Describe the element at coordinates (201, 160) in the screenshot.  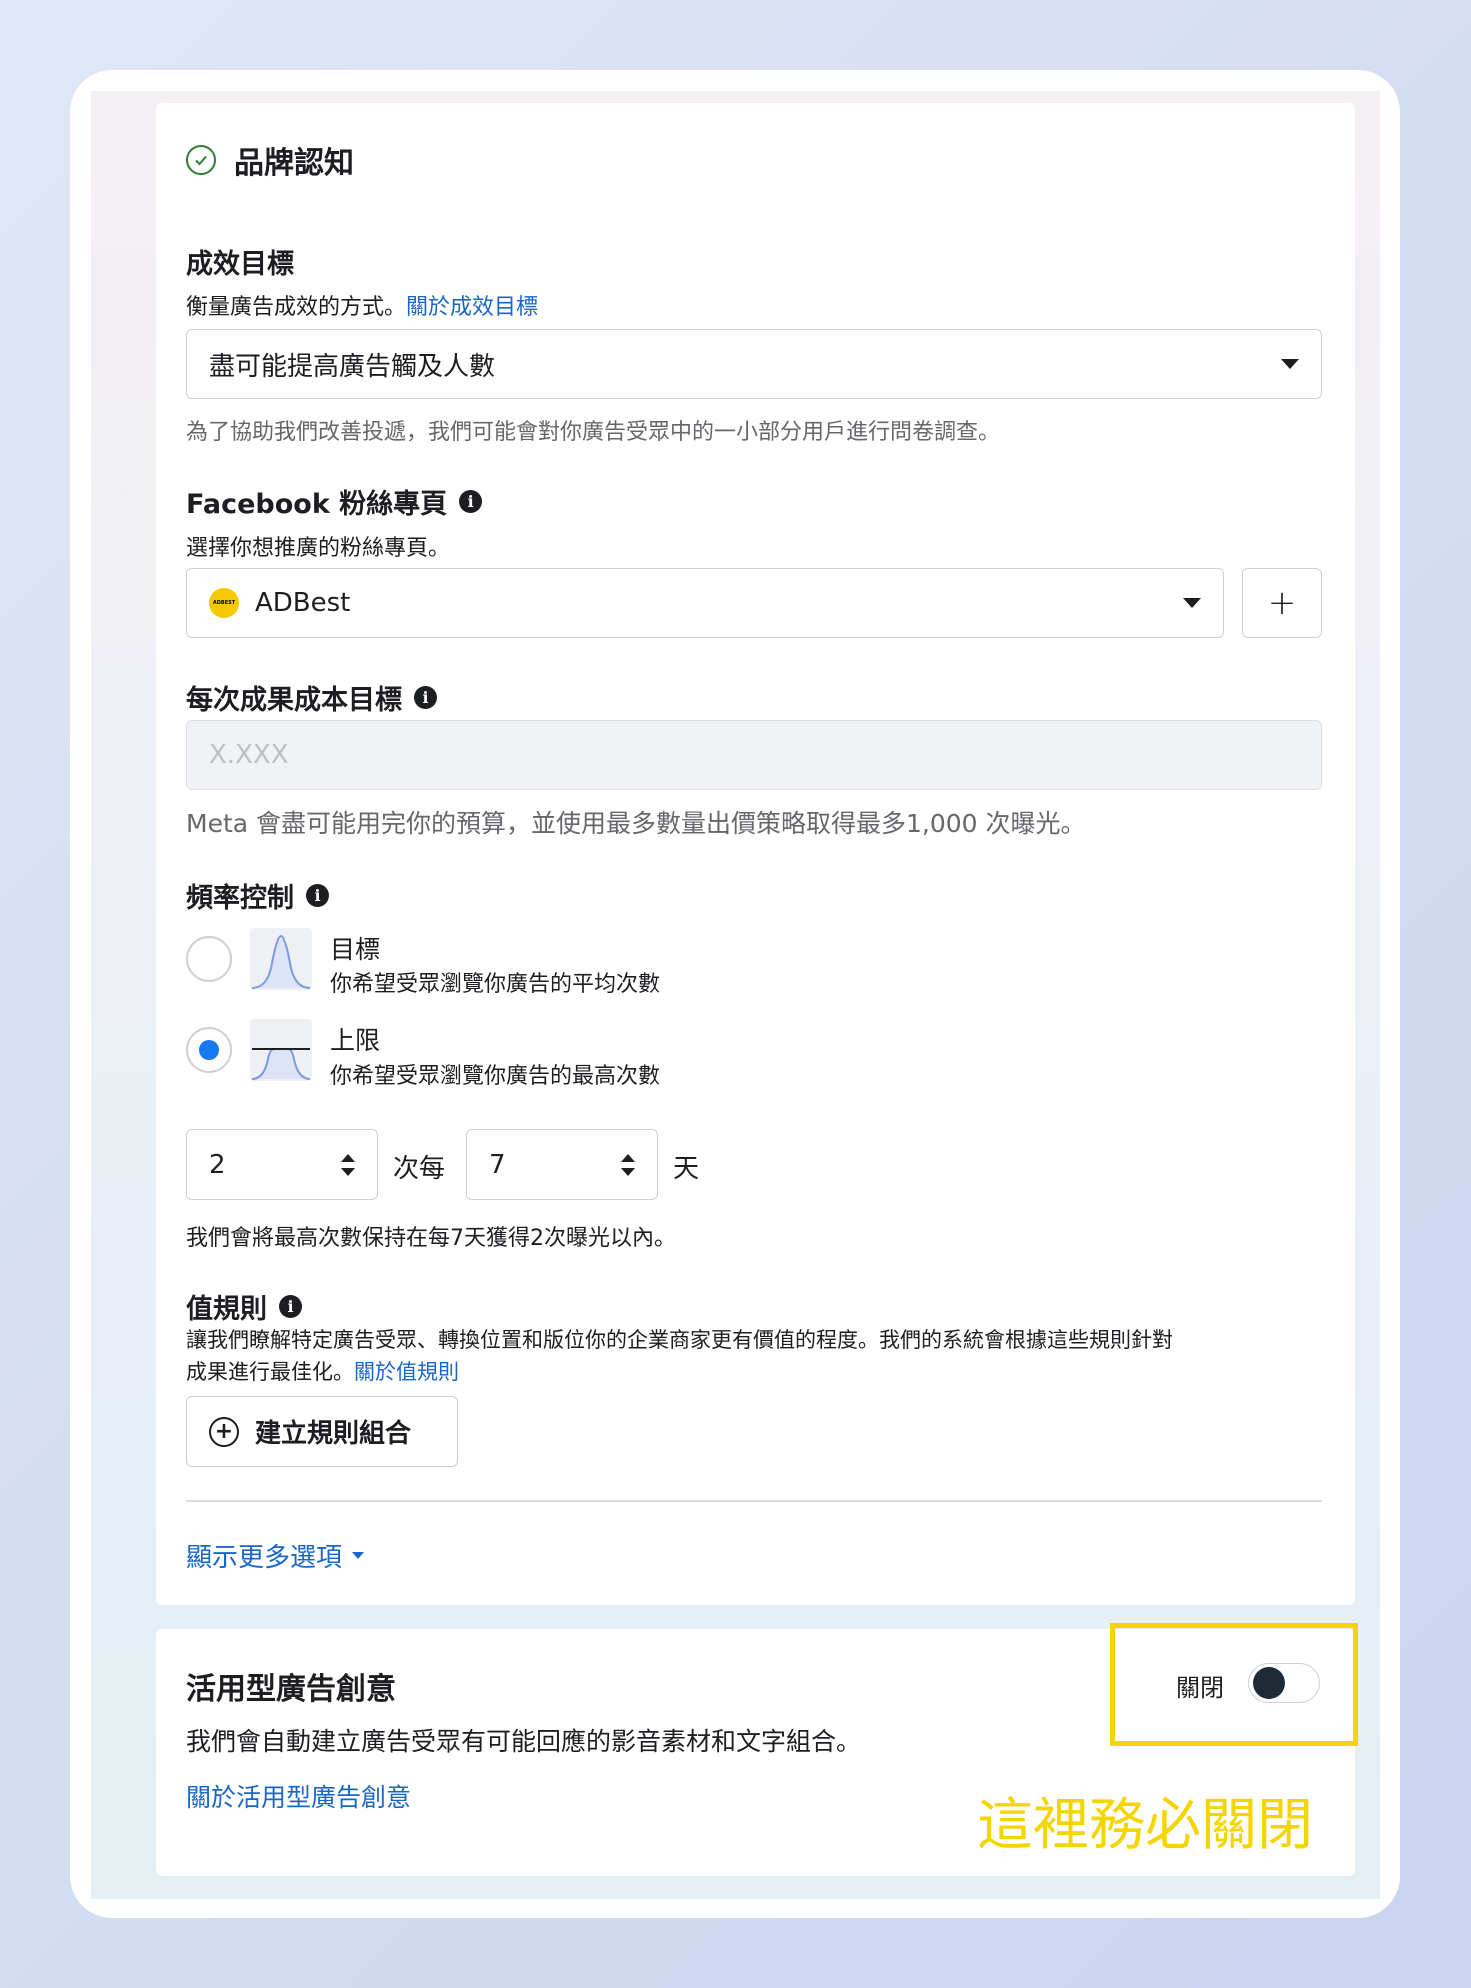
I see `check-circle-icon` at that location.